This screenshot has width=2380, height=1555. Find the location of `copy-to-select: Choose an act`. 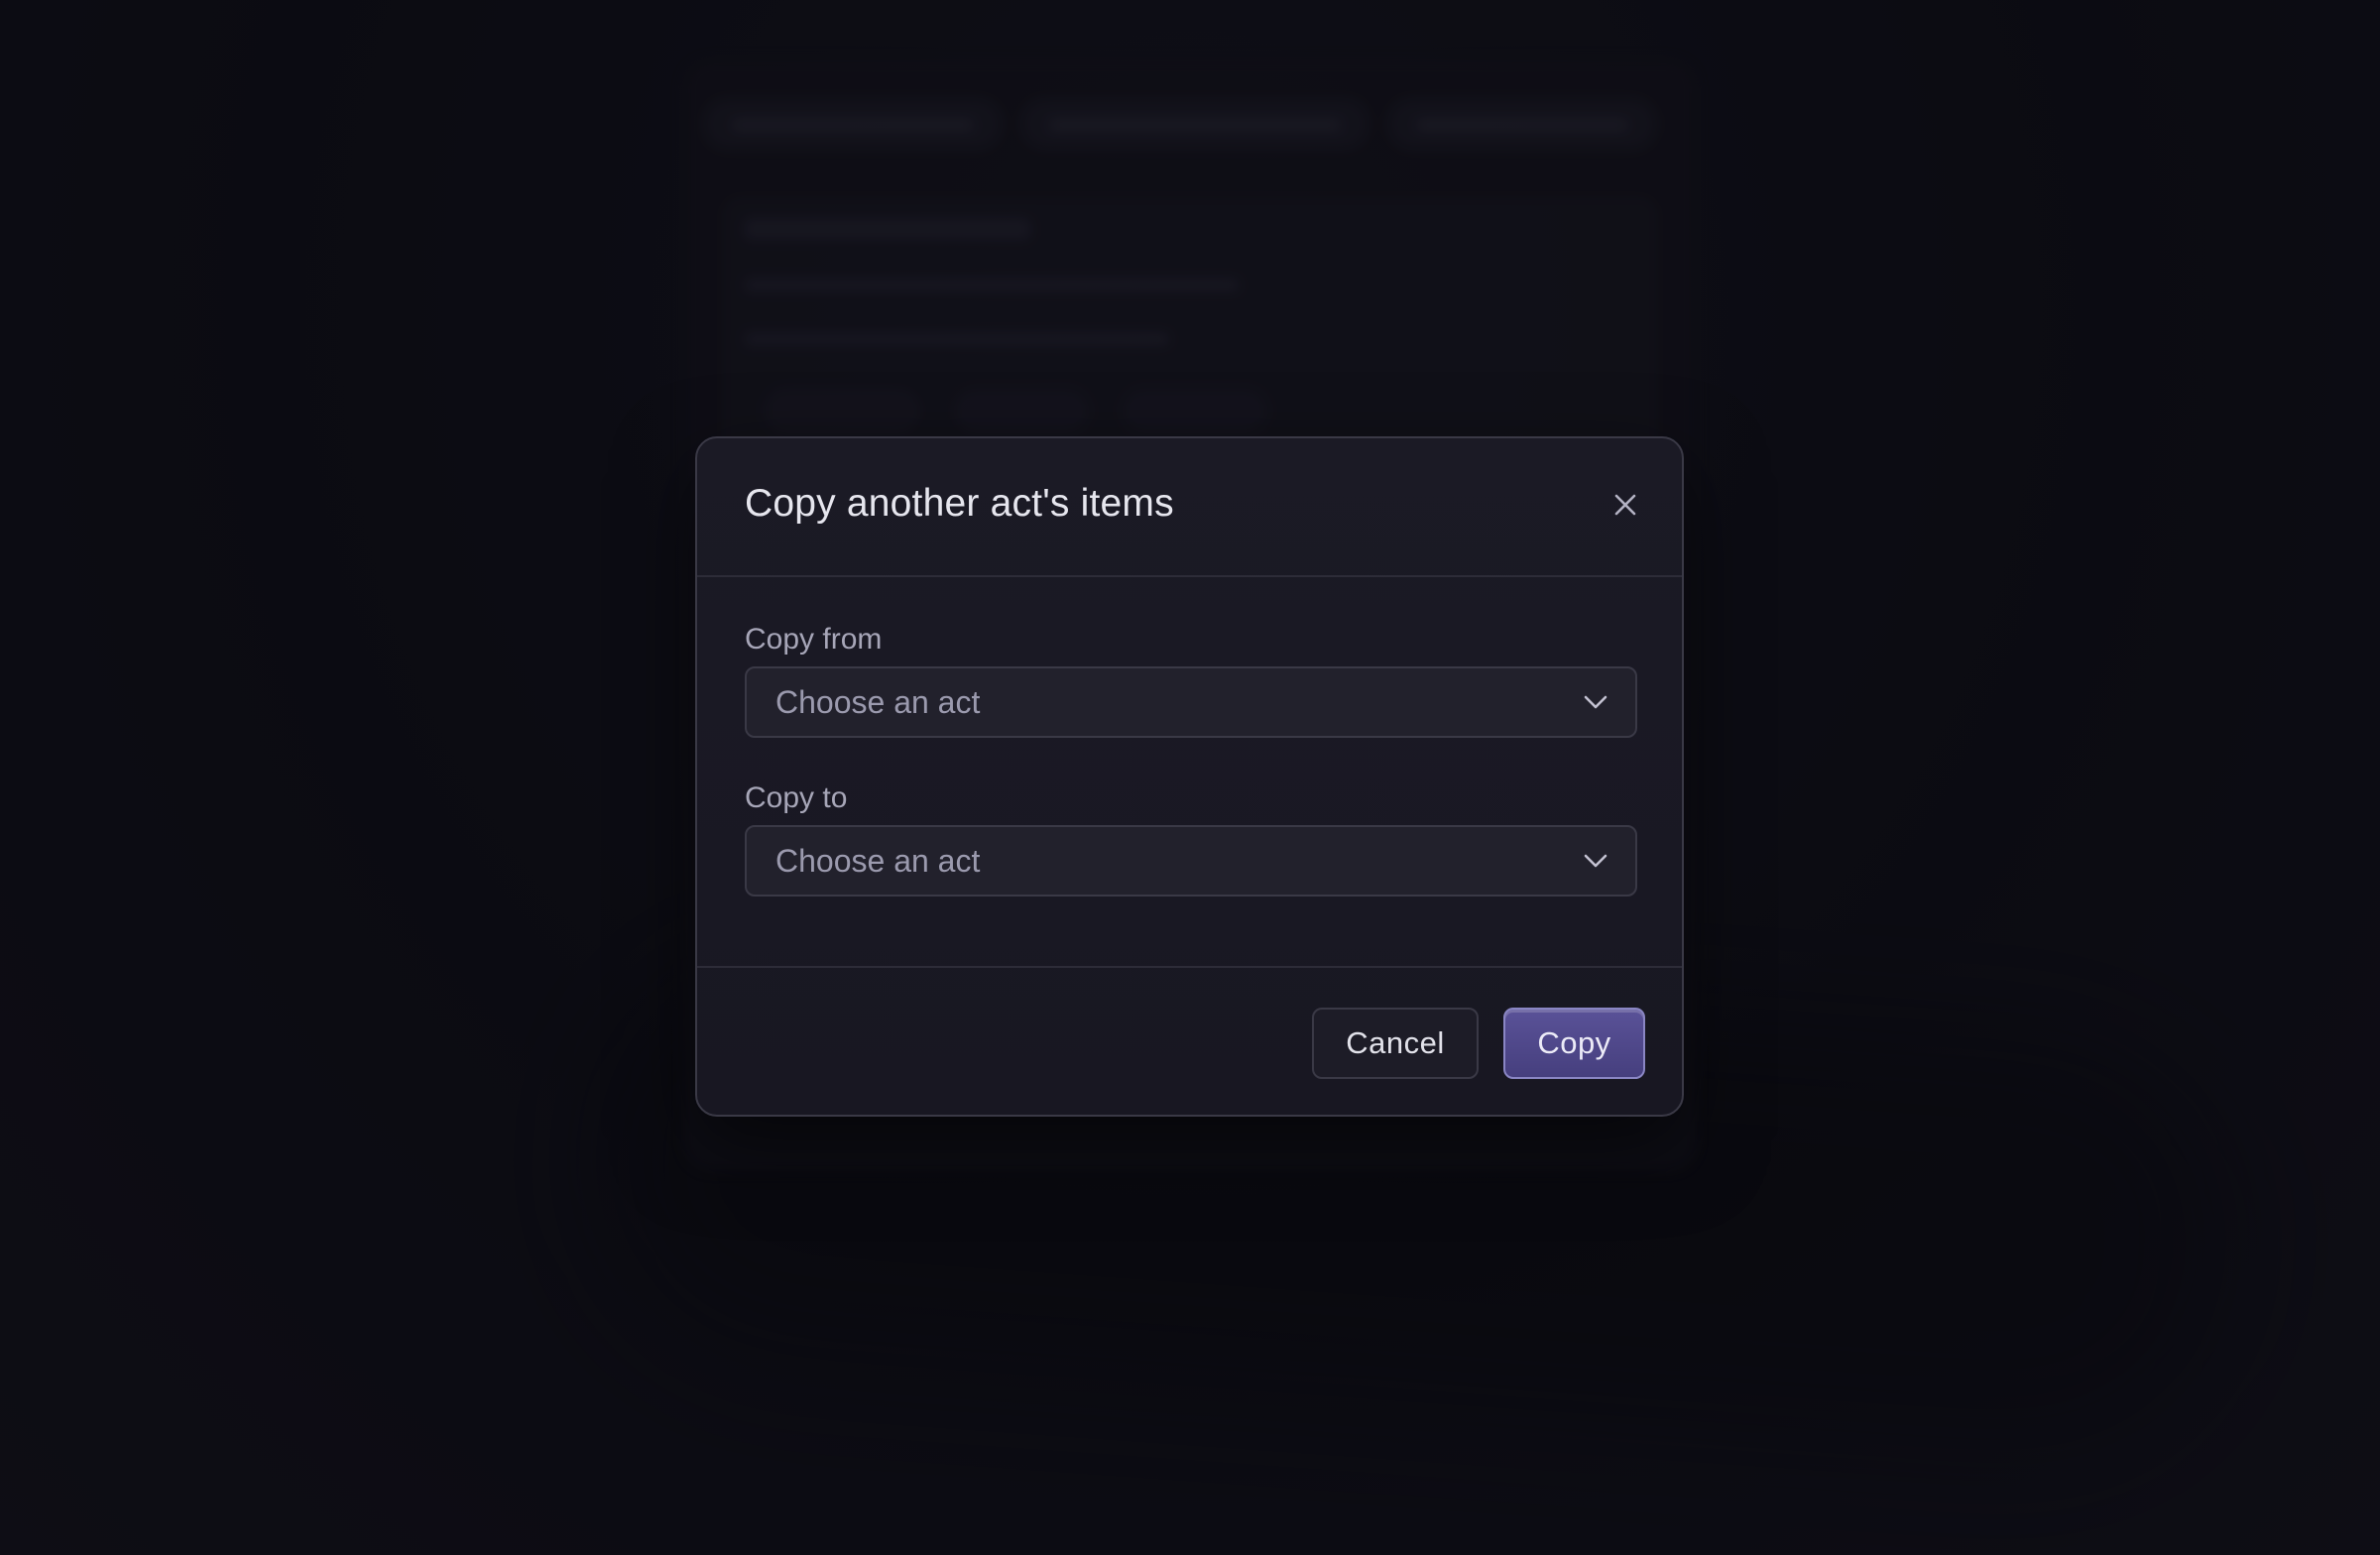

copy-to-select: Choose an act is located at coordinates (1191, 861).